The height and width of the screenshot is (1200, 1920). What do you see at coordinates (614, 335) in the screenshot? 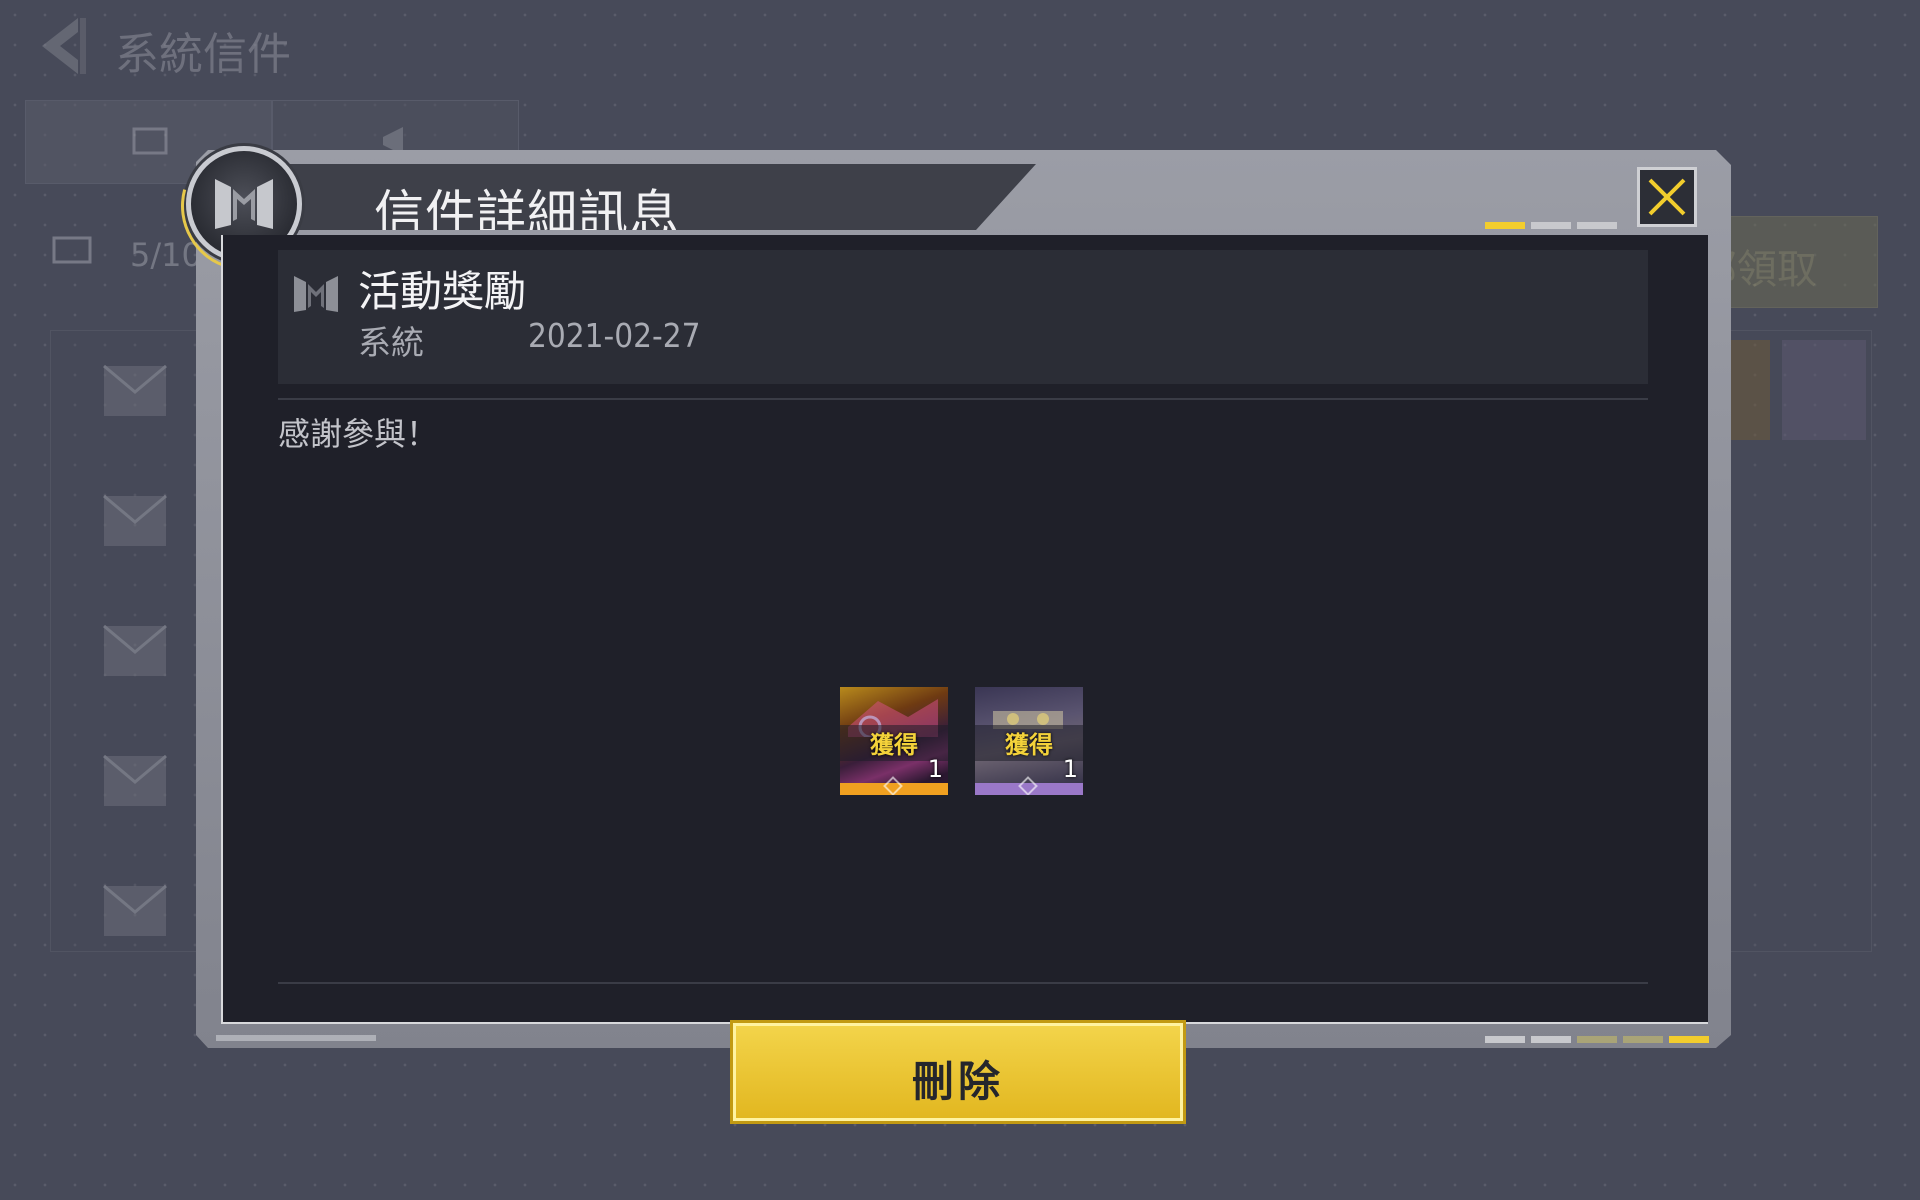
I see `mail-date: 2021-02-27` at bounding box center [614, 335].